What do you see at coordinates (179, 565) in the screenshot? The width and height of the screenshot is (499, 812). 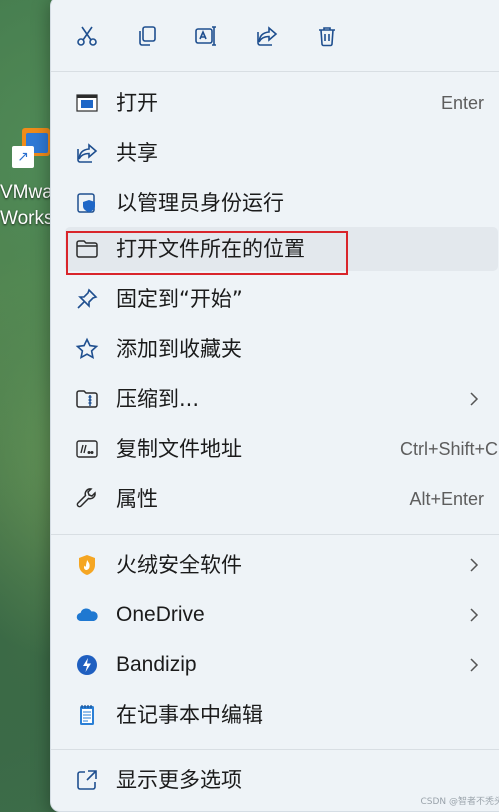 I see `menu-item-label: 火绒安全软件` at bounding box center [179, 565].